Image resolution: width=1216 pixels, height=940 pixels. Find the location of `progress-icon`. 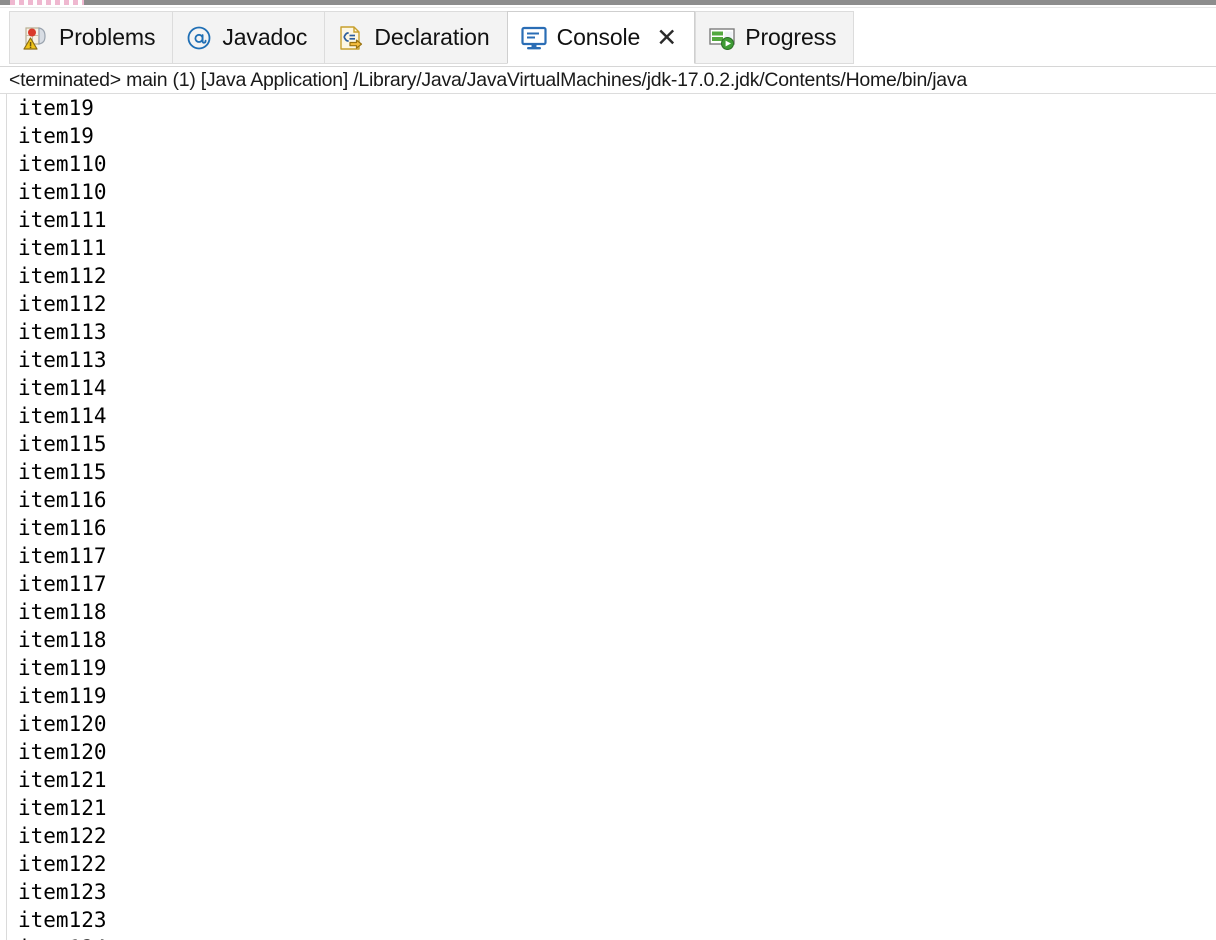

progress-icon is located at coordinates (722, 38).